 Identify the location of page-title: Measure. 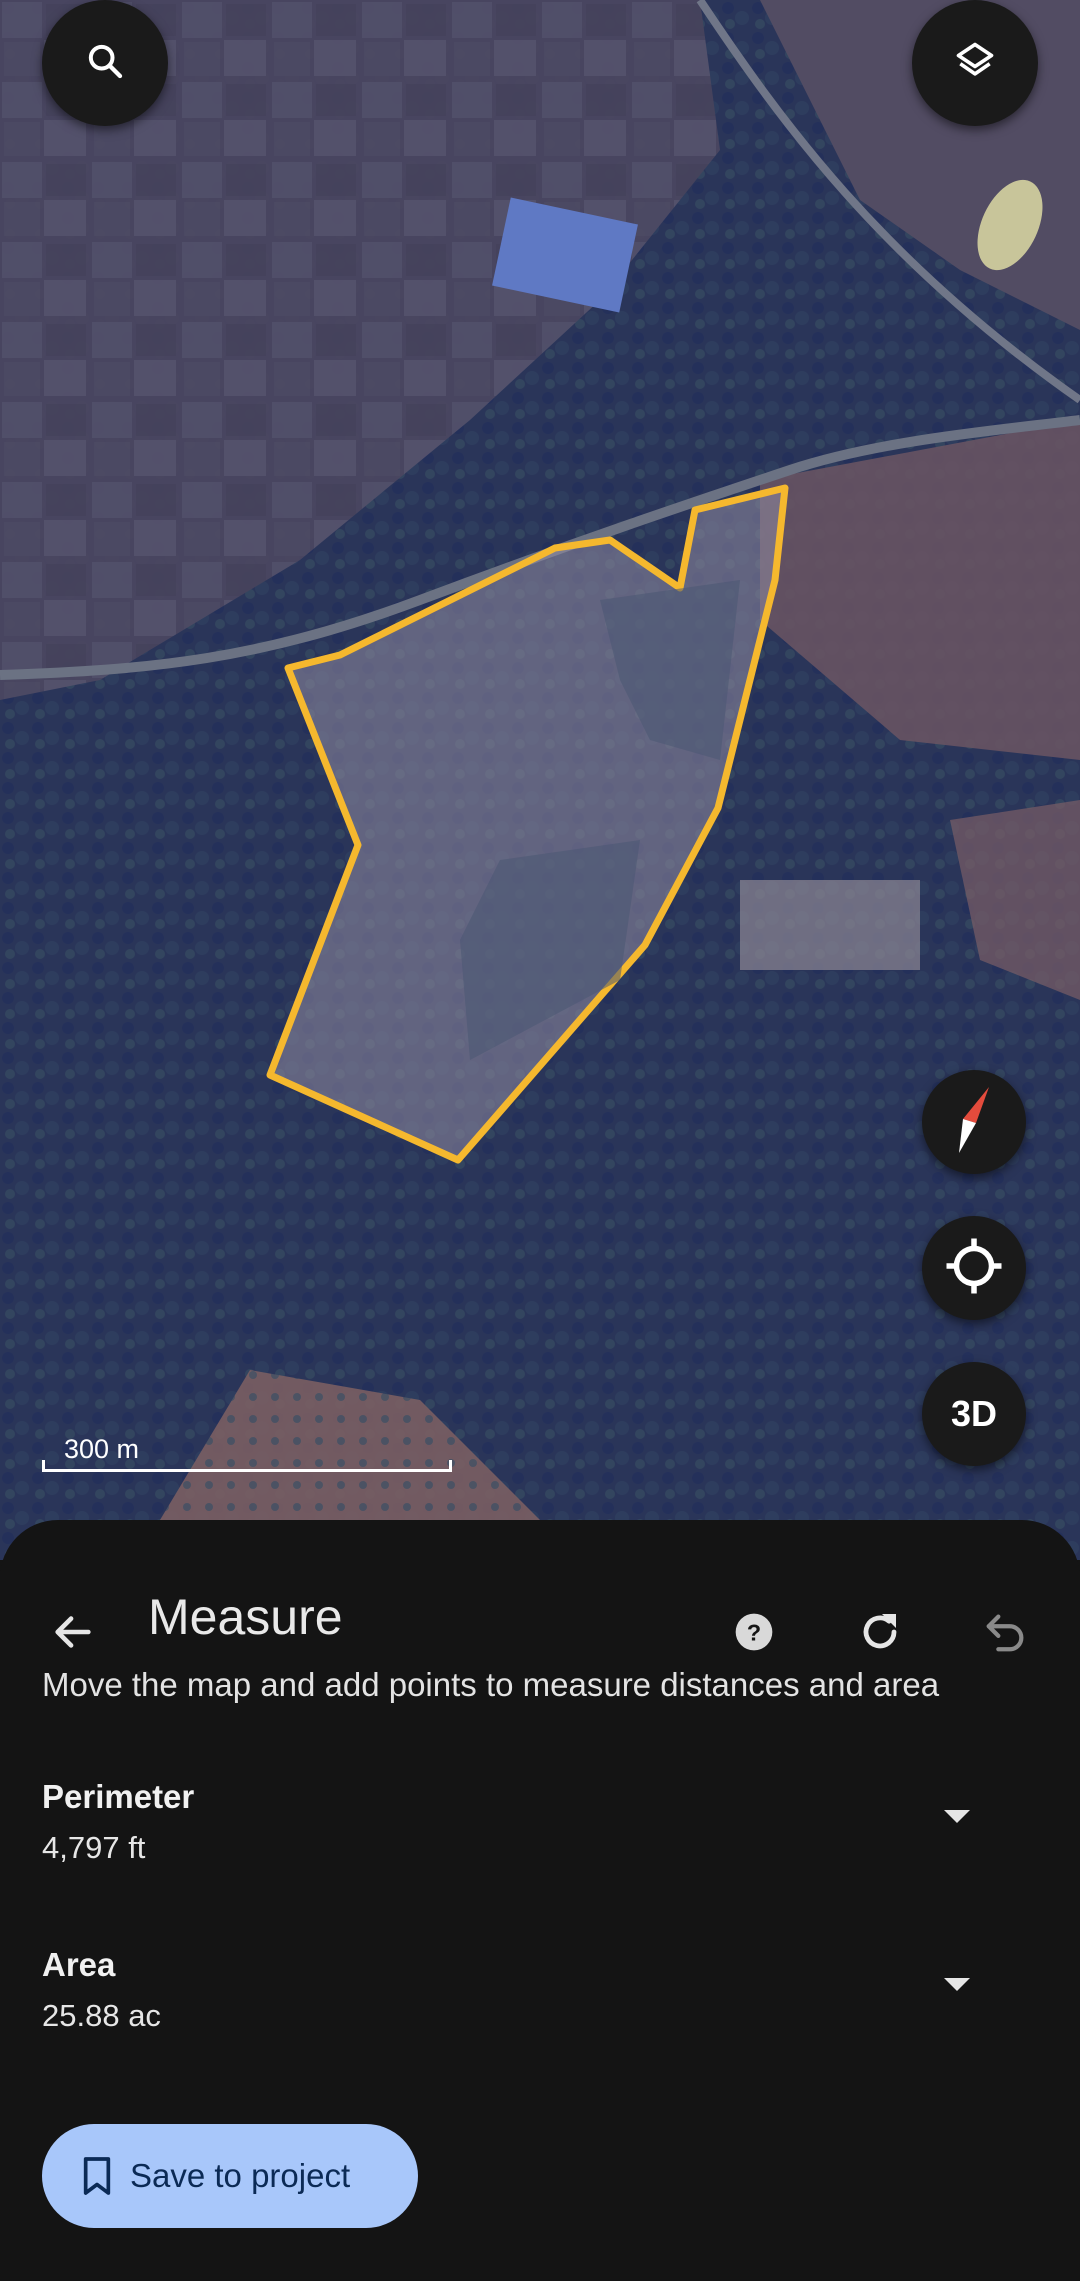
(245, 1617).